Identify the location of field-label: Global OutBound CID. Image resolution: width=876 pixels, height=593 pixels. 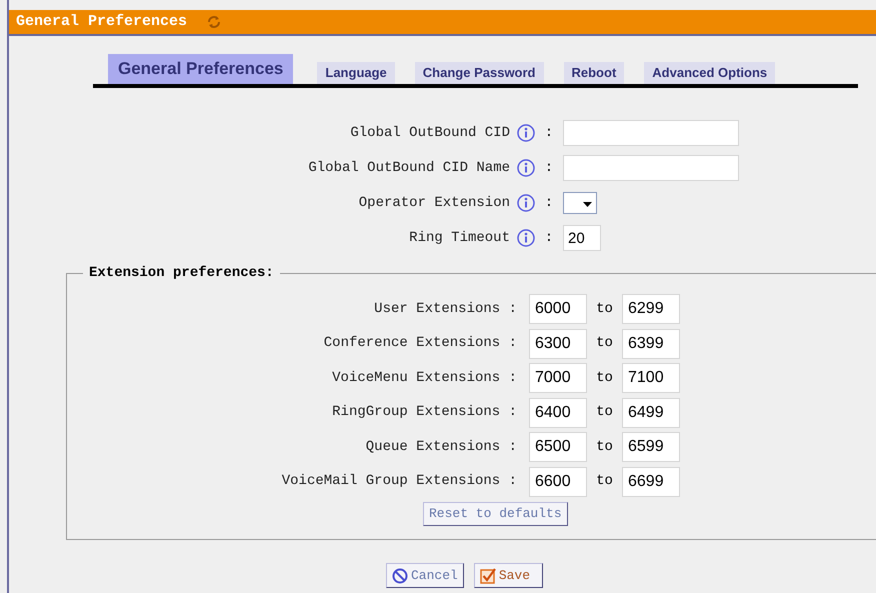
(429, 133).